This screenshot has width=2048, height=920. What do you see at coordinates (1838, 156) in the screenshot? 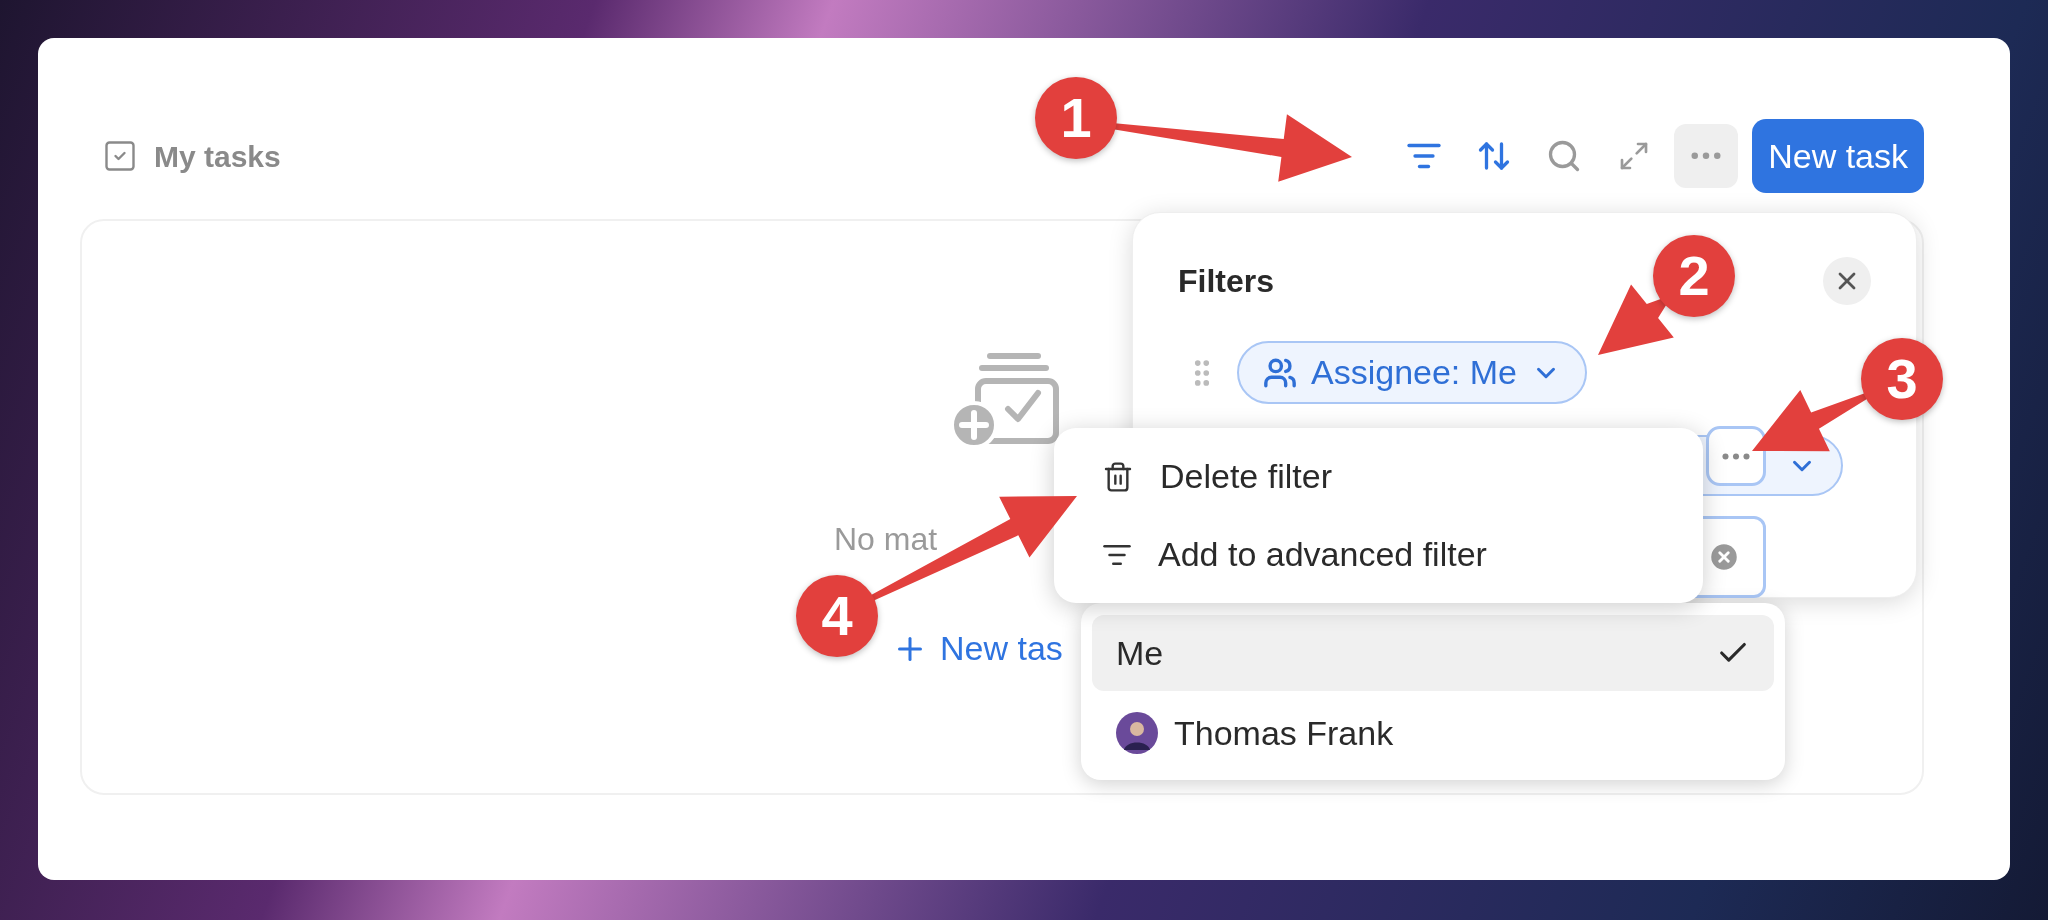
I see `new-task-button: New task` at bounding box center [1838, 156].